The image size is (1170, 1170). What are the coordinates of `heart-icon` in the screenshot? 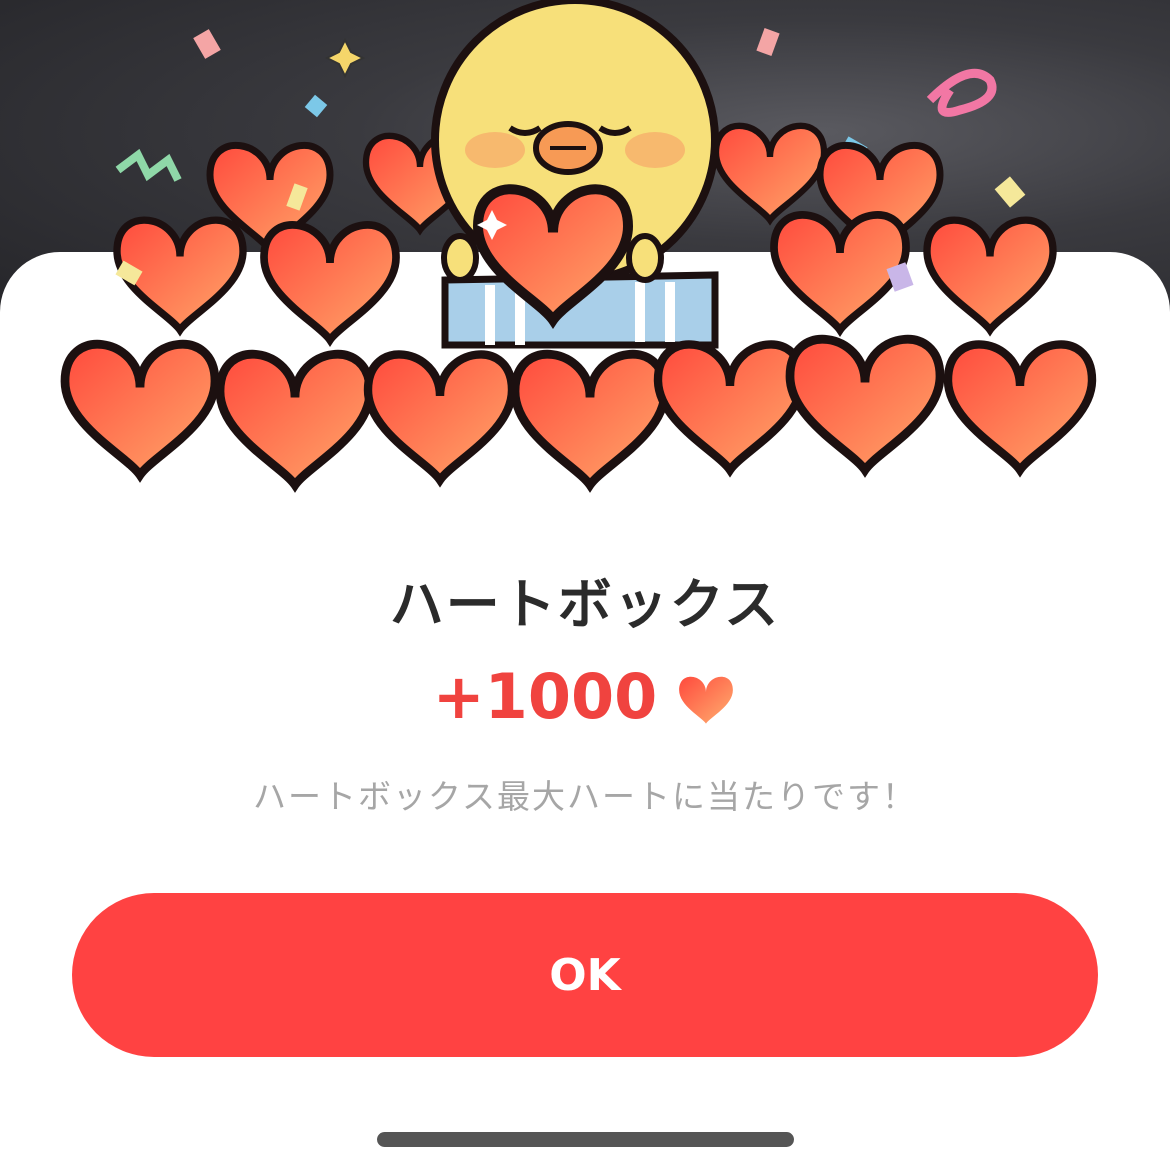 It's located at (706, 700).